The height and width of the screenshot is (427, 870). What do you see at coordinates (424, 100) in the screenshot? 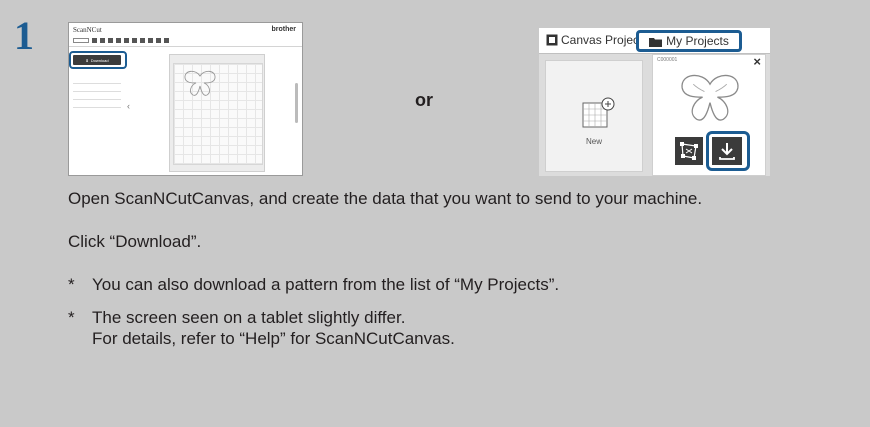
I see `or-separator: or` at bounding box center [424, 100].